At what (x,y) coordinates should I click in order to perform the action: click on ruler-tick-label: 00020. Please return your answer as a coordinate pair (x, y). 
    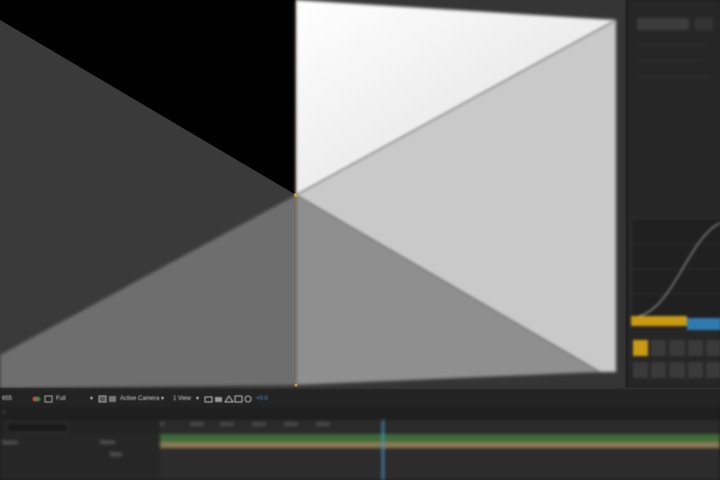
    Looking at the image, I should click on (291, 425).